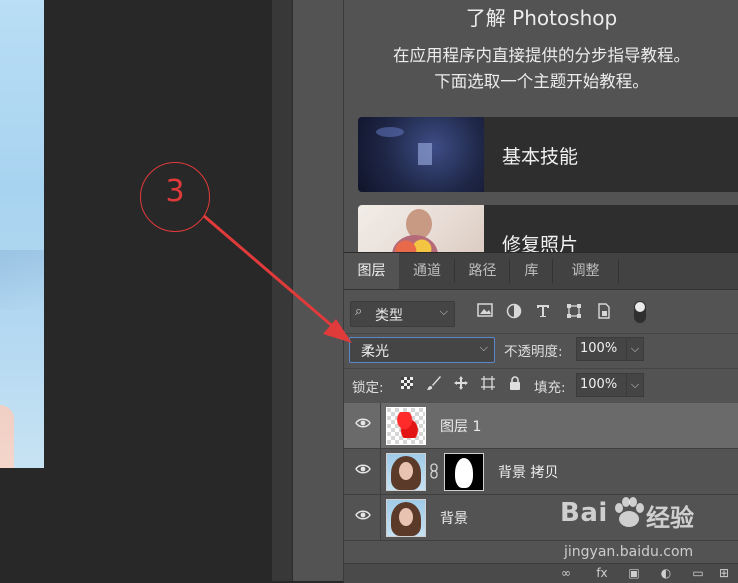 The image size is (738, 583). What do you see at coordinates (531, 271) in the screenshot?
I see `tab-library: 库` at bounding box center [531, 271].